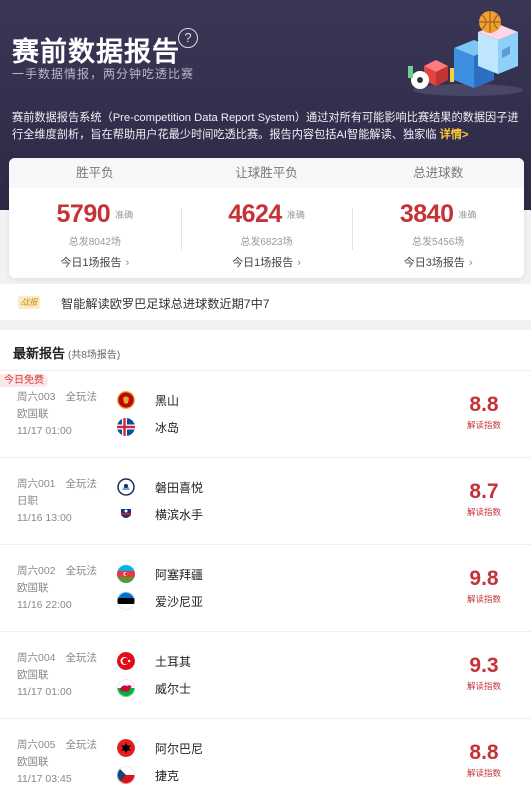 The image size is (531, 812). What do you see at coordinates (126, 574) in the screenshot?
I see `azerbaijan-flag-icon` at bounding box center [126, 574].